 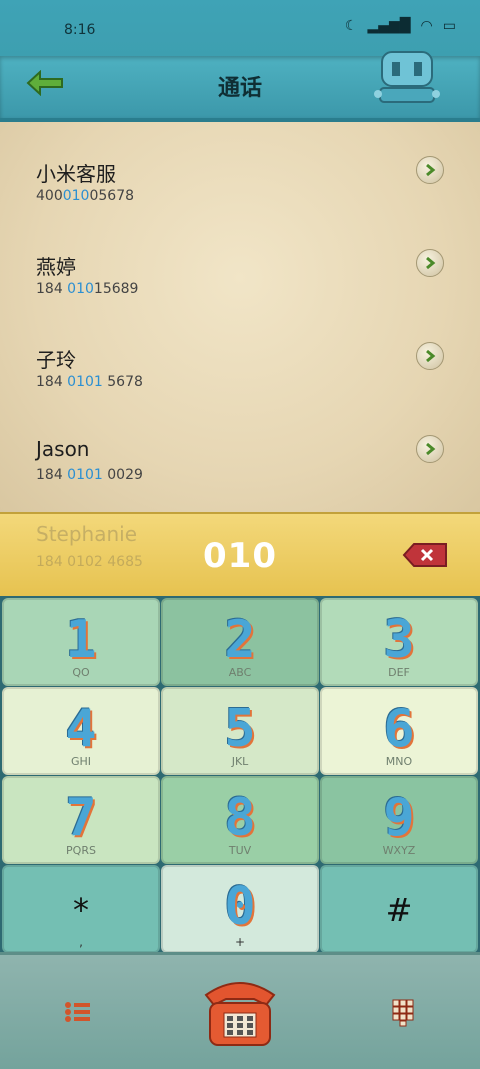 I want to click on dial-display: Stephanie 184 0102 4685 010, so click(x=240, y=556).